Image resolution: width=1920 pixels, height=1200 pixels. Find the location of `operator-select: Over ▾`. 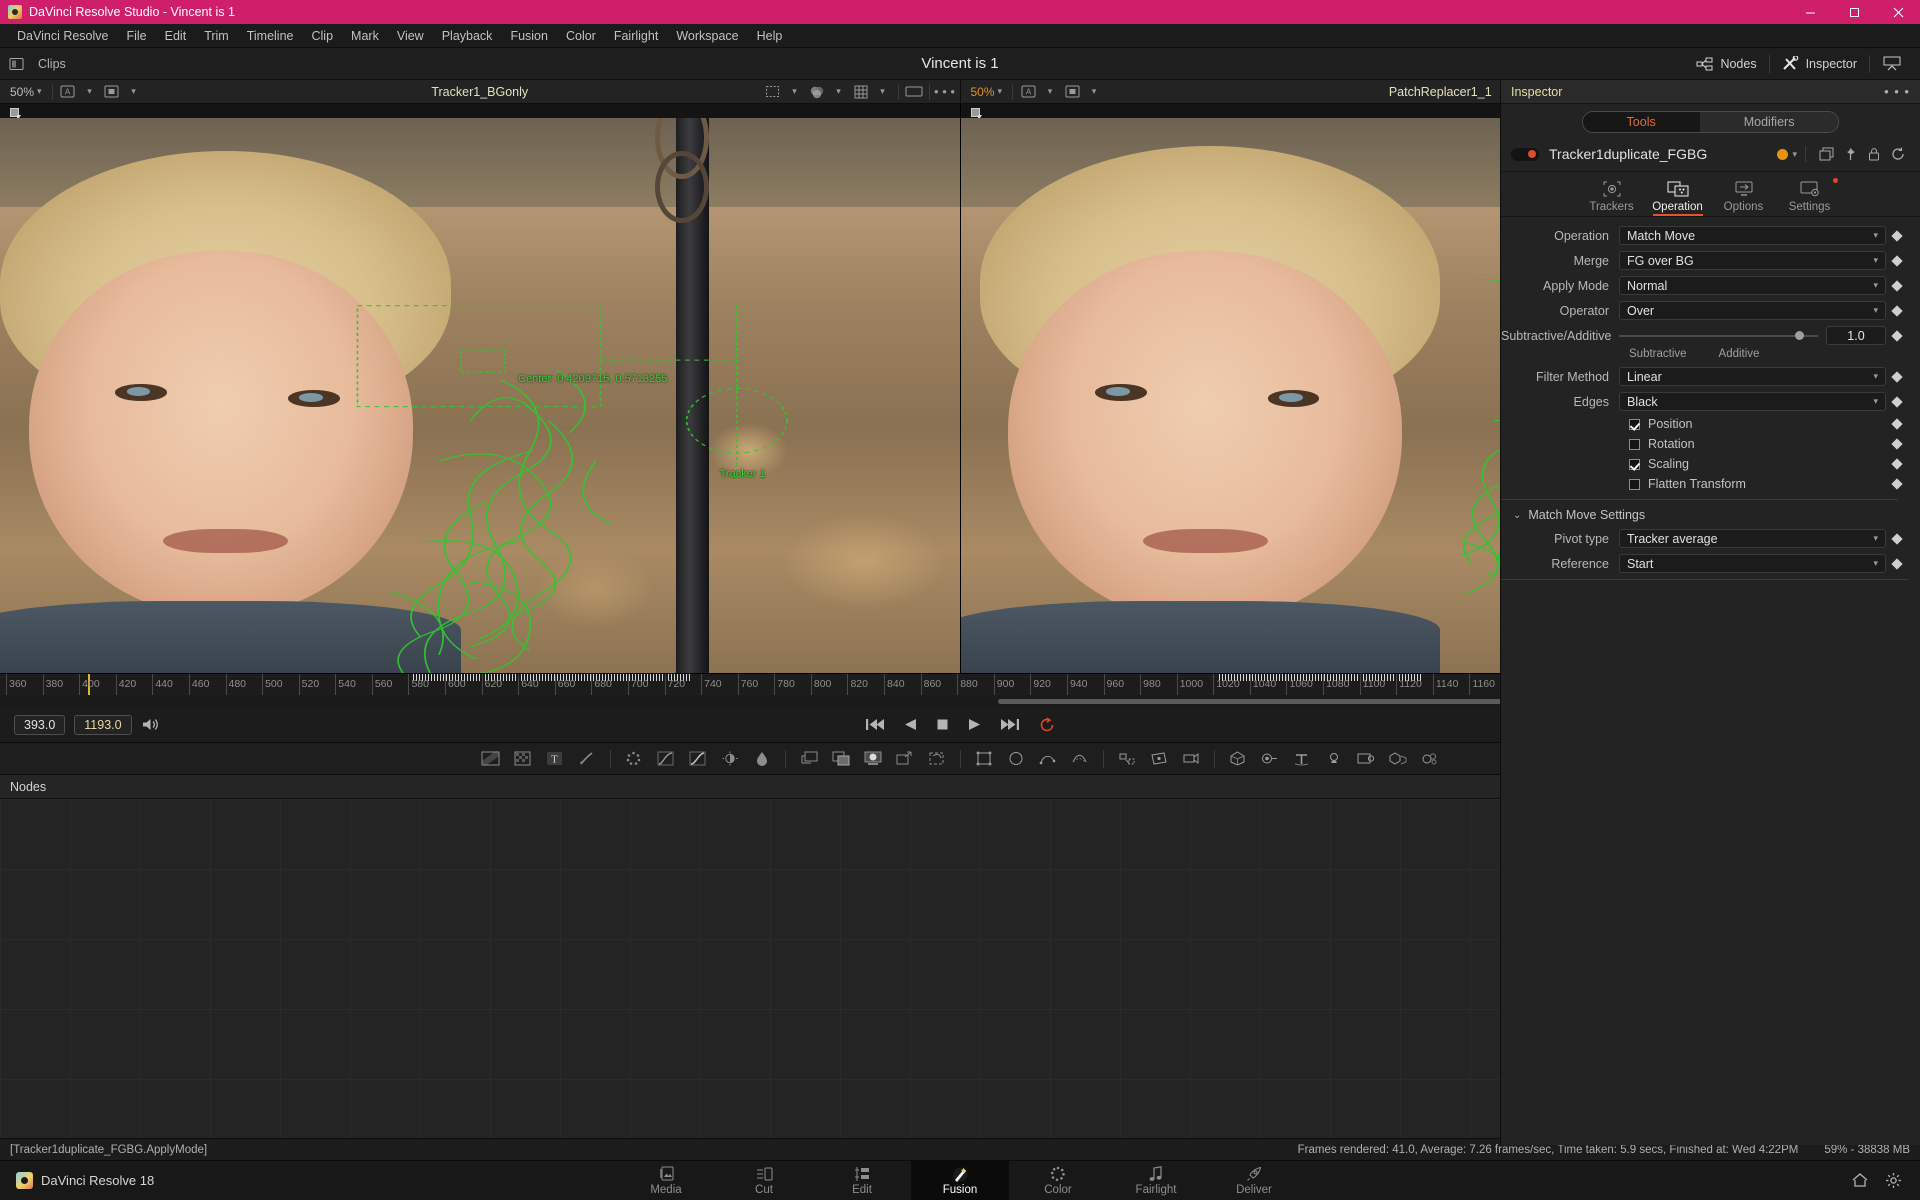

operator-select: Over ▾ is located at coordinates (1752, 310).